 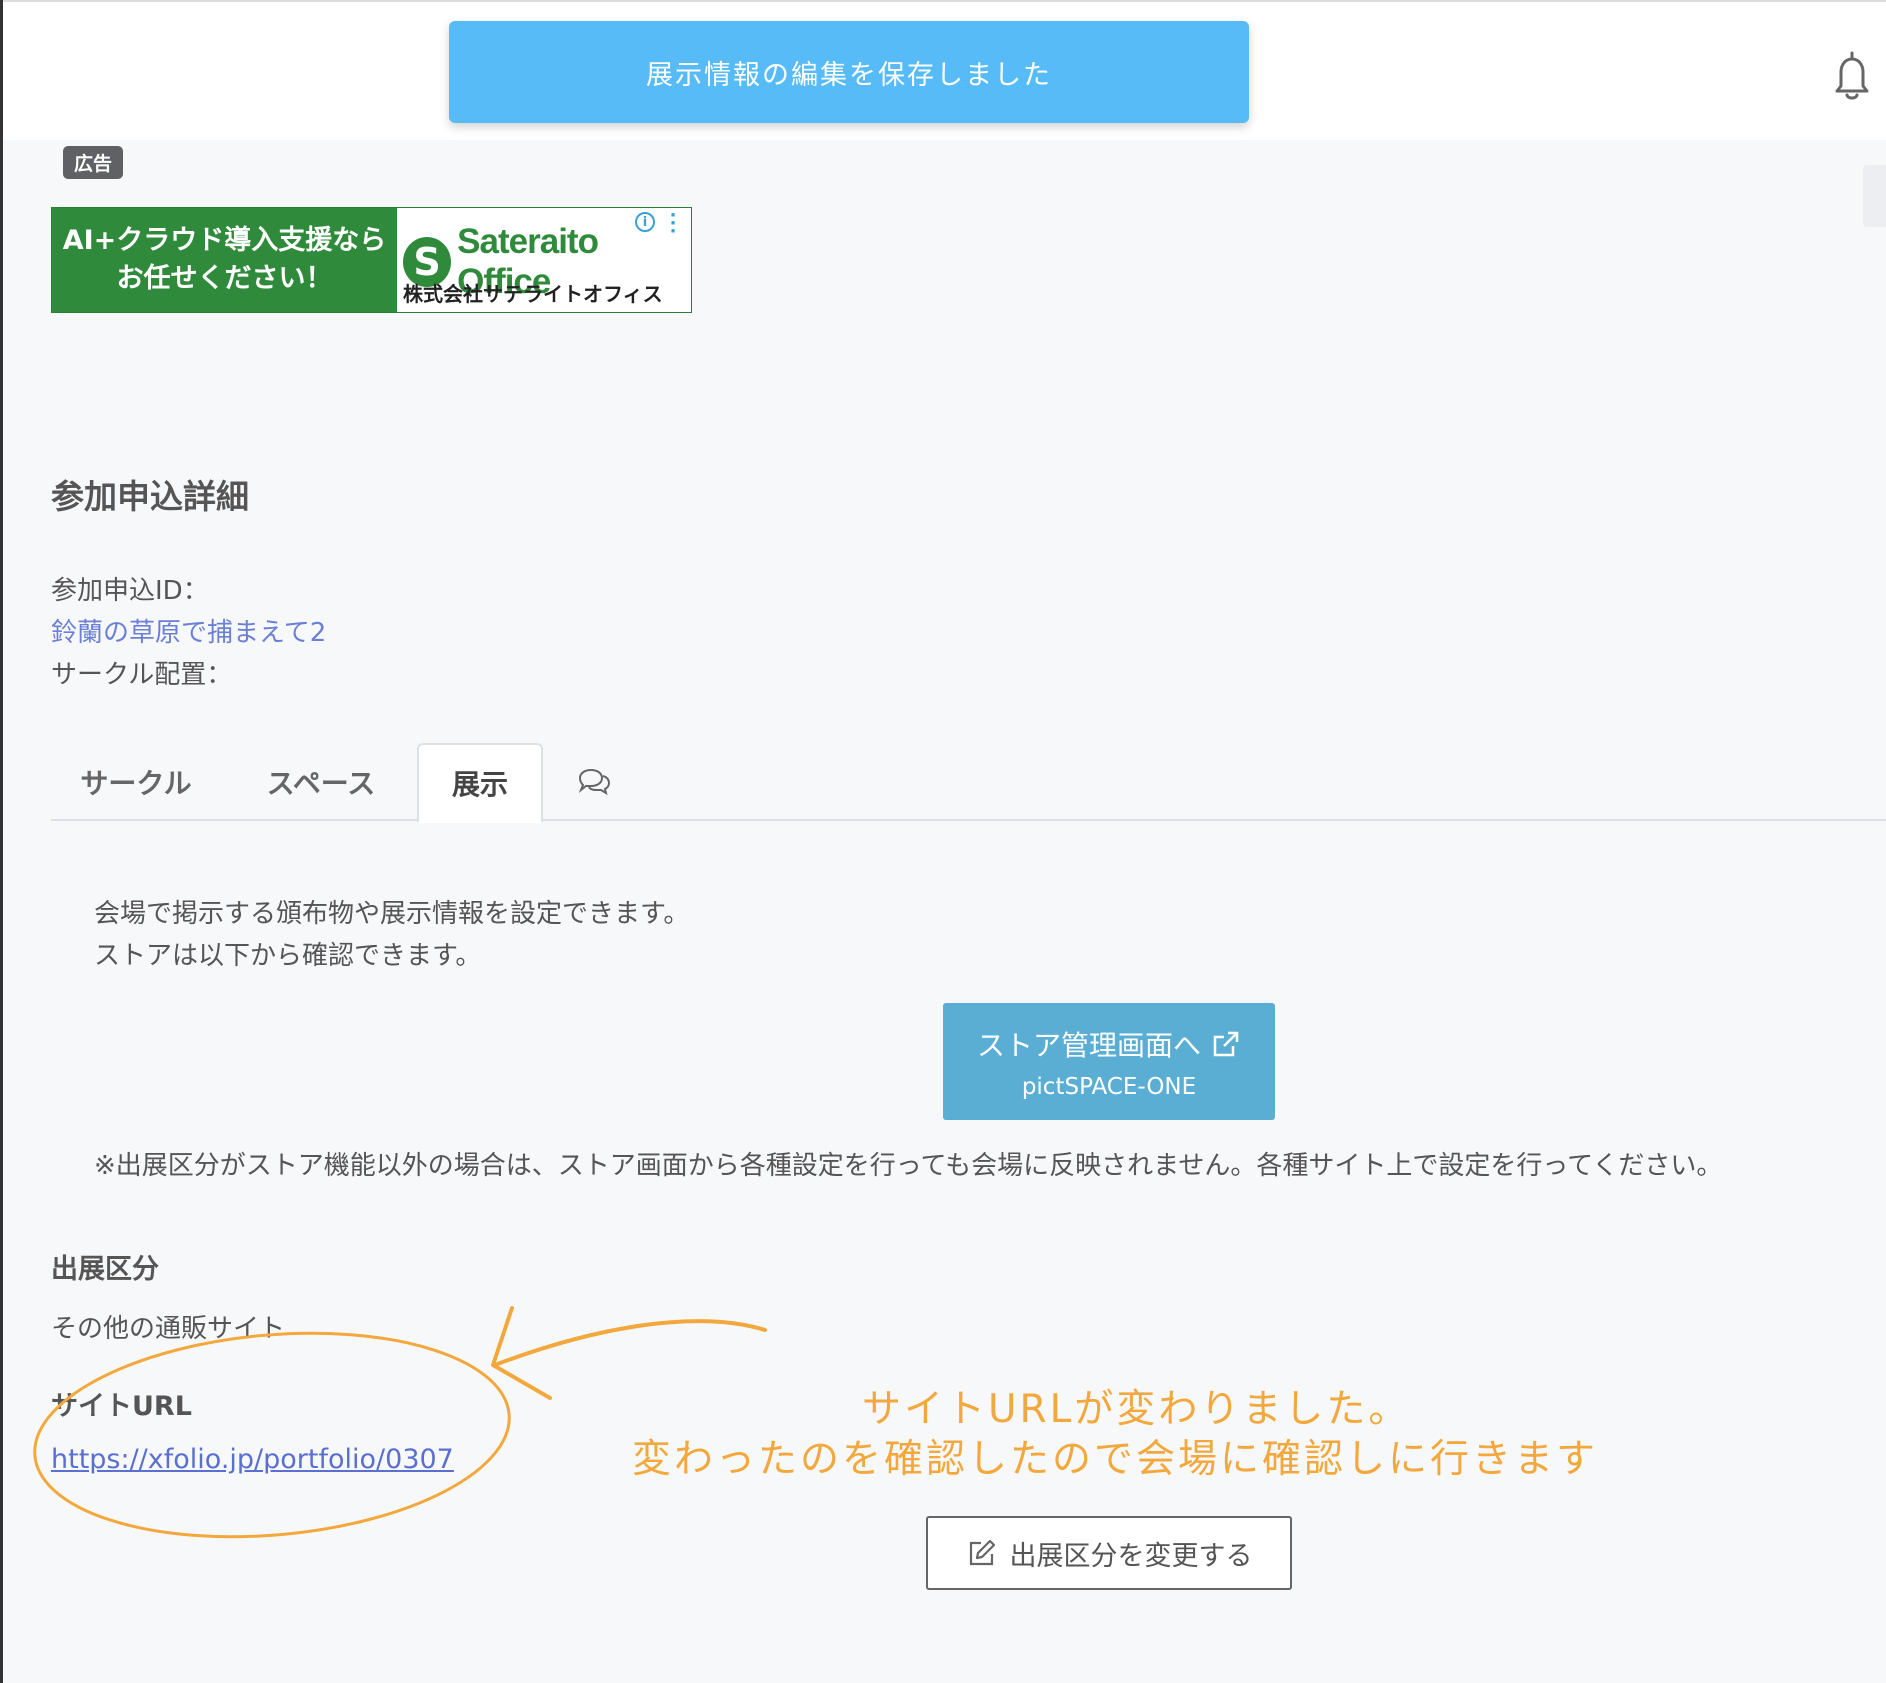 What do you see at coordinates (130, 591) in the screenshot?
I see `application-id-label: 参加申込ID：` at bounding box center [130, 591].